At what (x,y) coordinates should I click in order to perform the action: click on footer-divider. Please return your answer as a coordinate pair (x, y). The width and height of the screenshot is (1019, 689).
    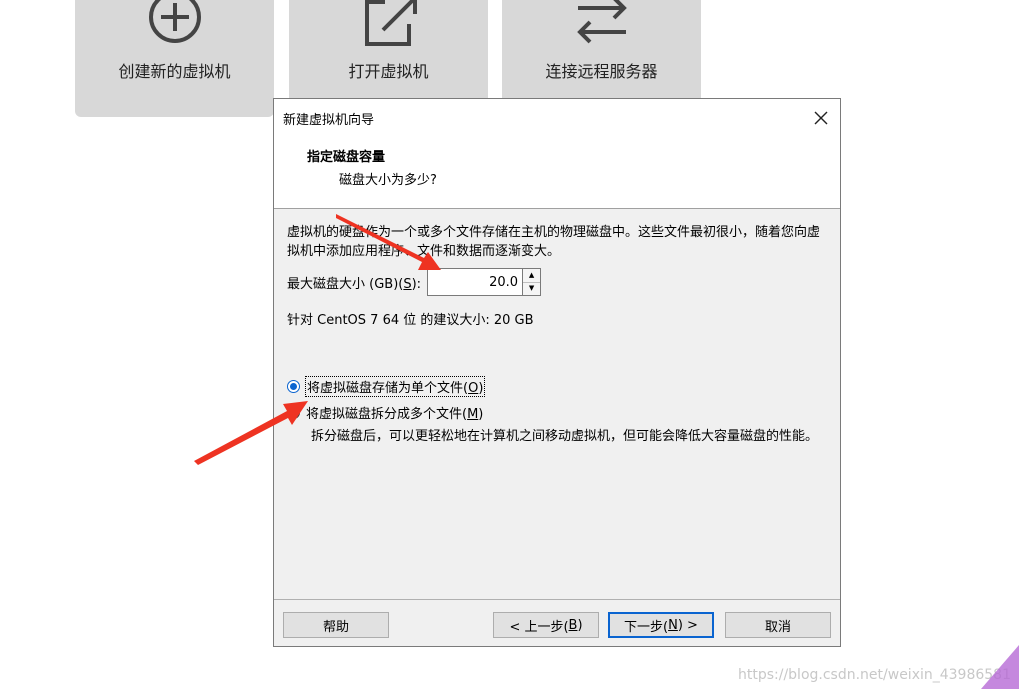
    Looking at the image, I should click on (557, 599).